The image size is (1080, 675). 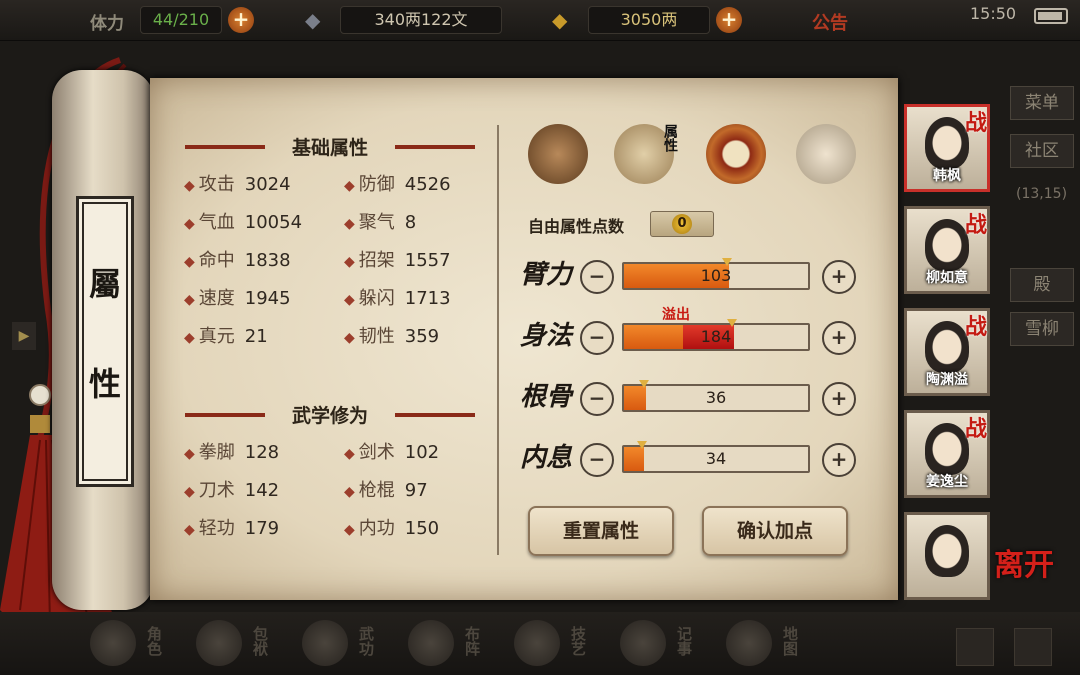 I want to click on stat-label: 拳脚, so click(x=216, y=452).